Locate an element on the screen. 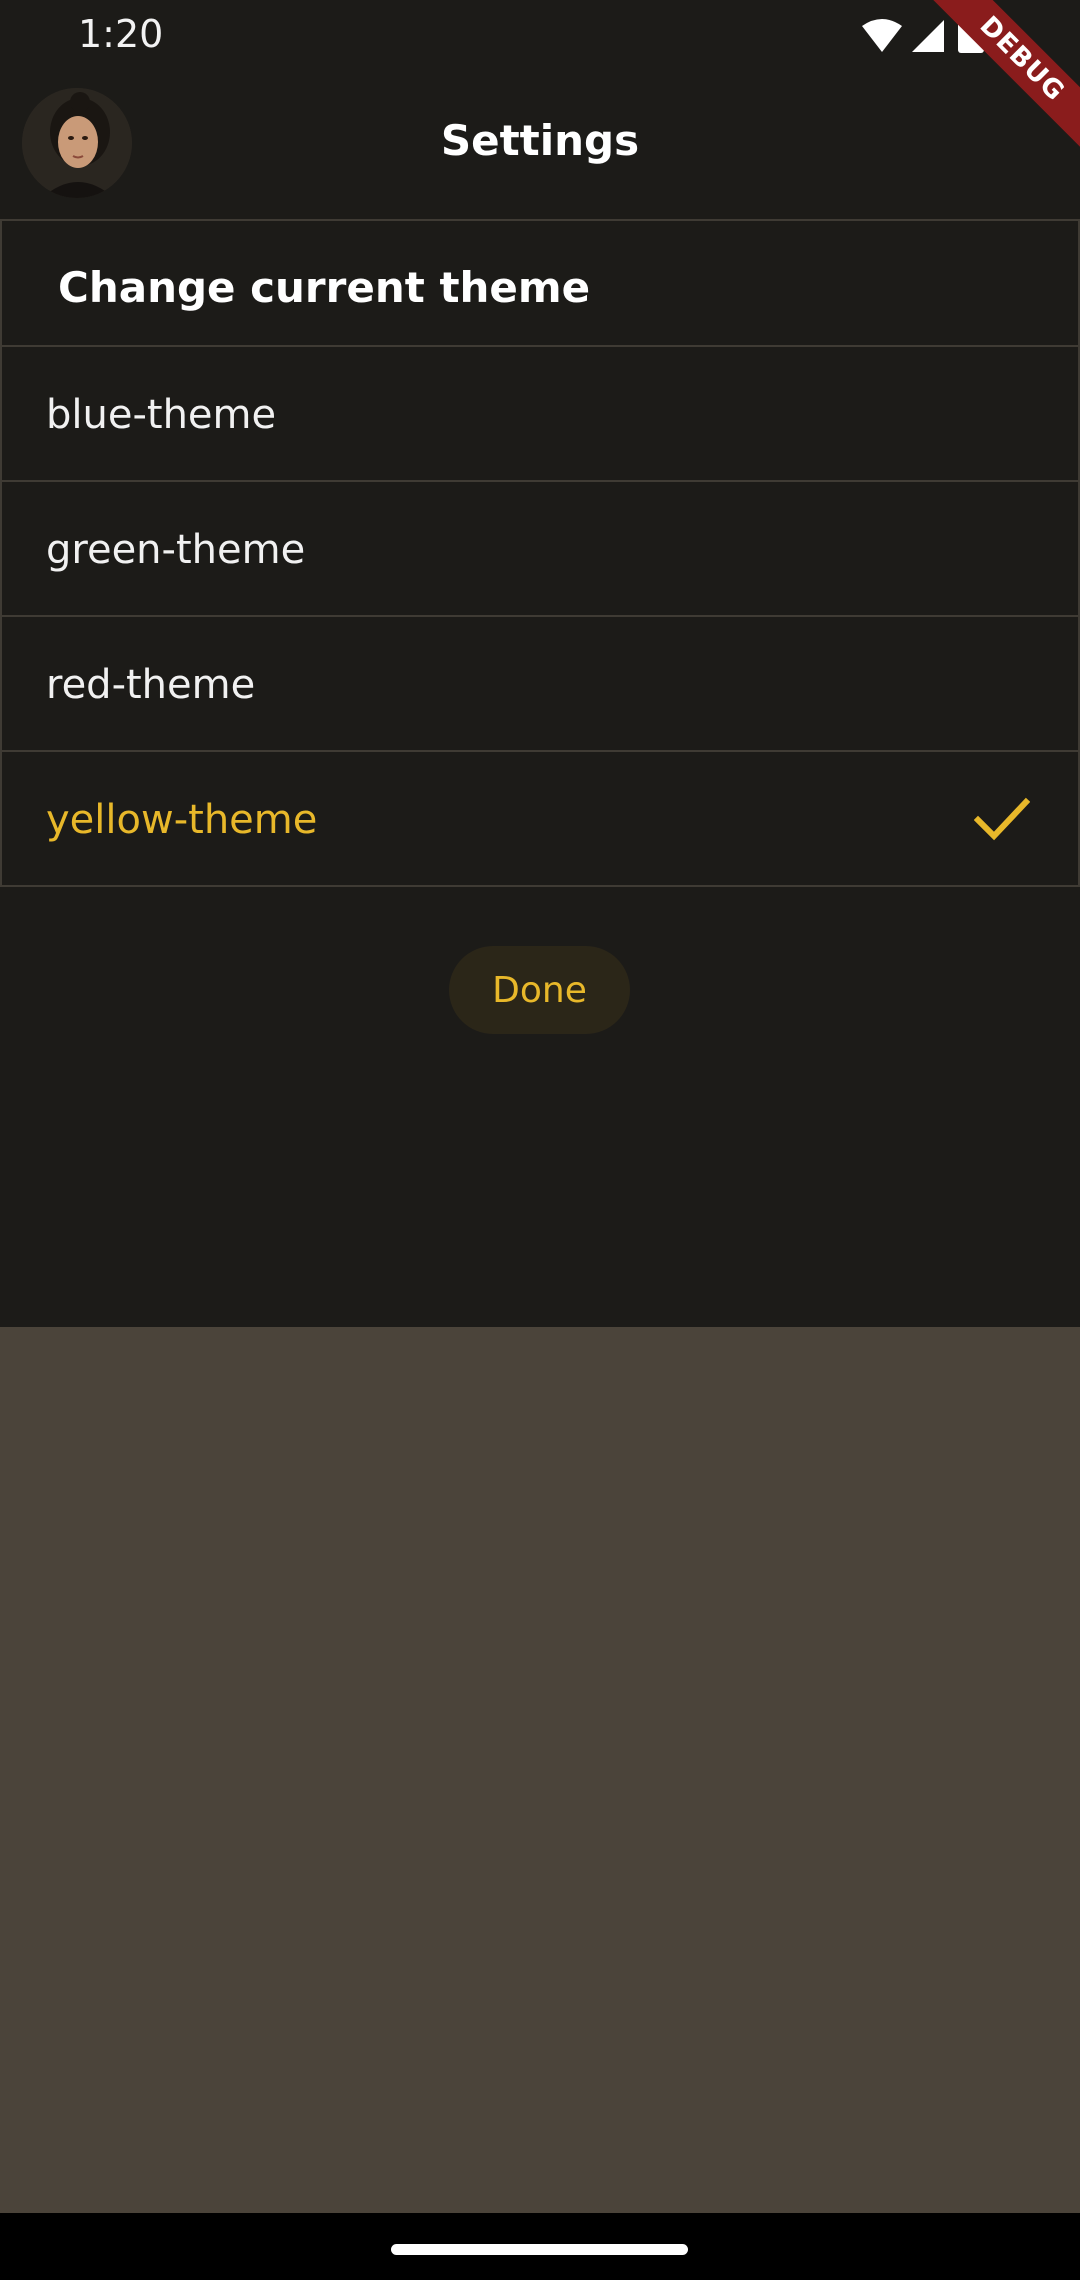 This screenshot has height=2280, width=1080. status-time: 1:20 is located at coordinates (121, 34).